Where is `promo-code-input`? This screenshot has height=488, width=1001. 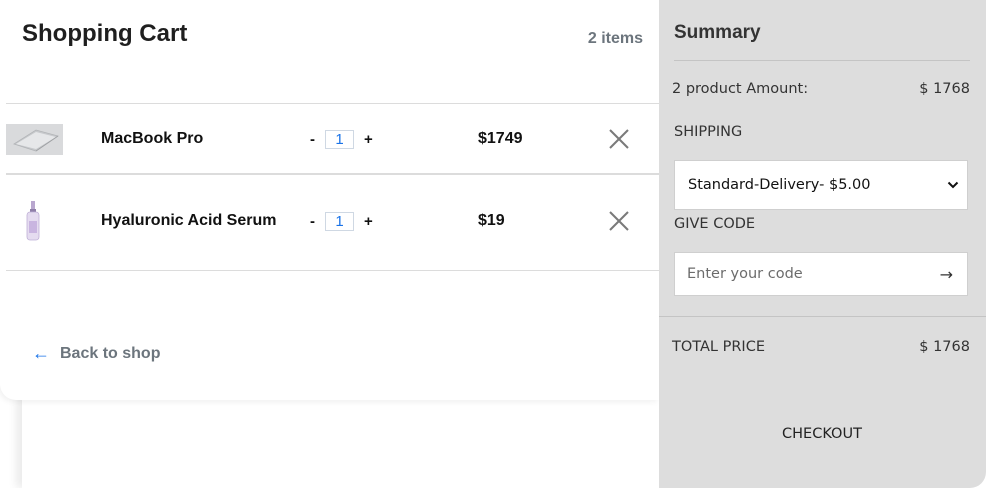
promo-code-input is located at coordinates (802, 274).